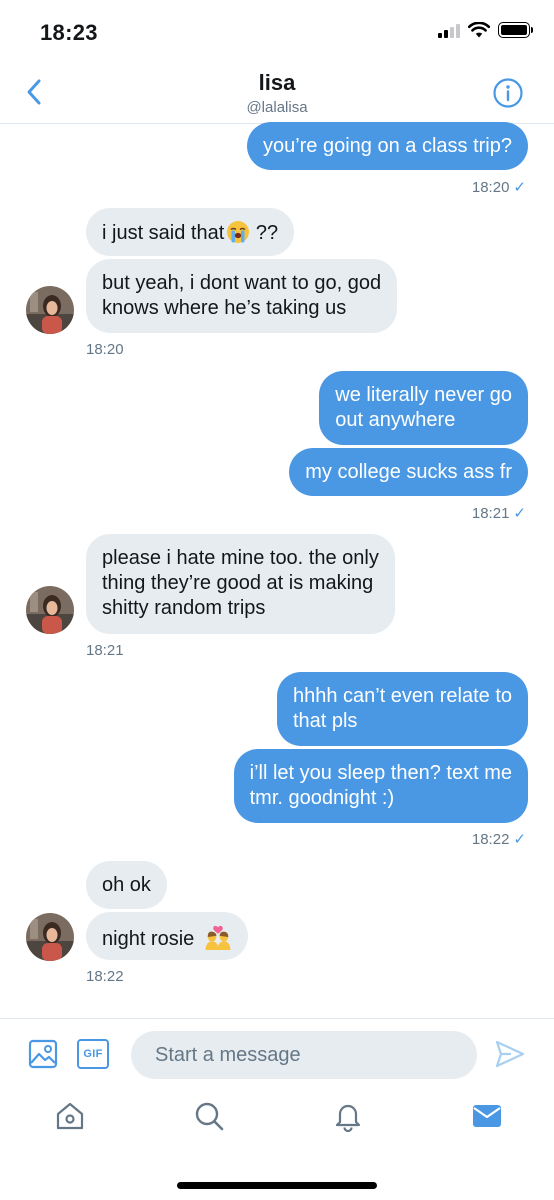 The image size is (554, 1200). Describe the element at coordinates (325, 721) in the screenshot. I see `message-line: that pls` at that location.